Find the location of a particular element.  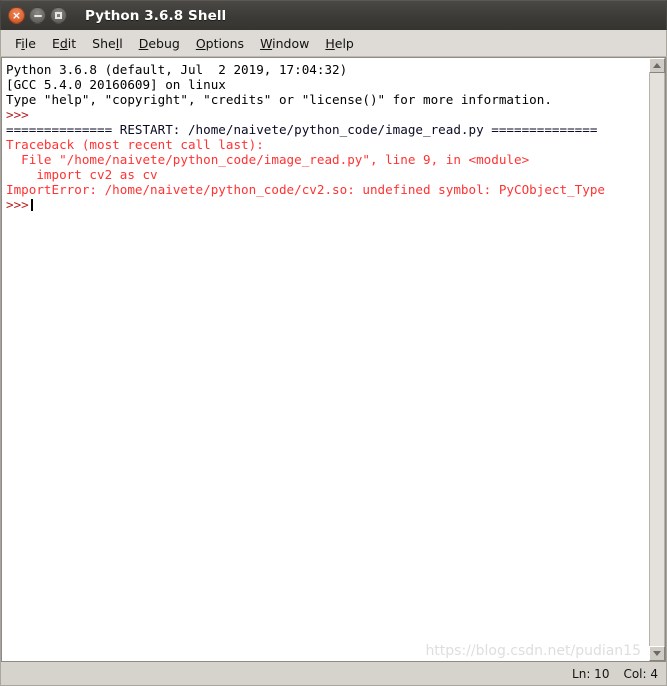

menu-label-post: indow is located at coordinates (291, 43).